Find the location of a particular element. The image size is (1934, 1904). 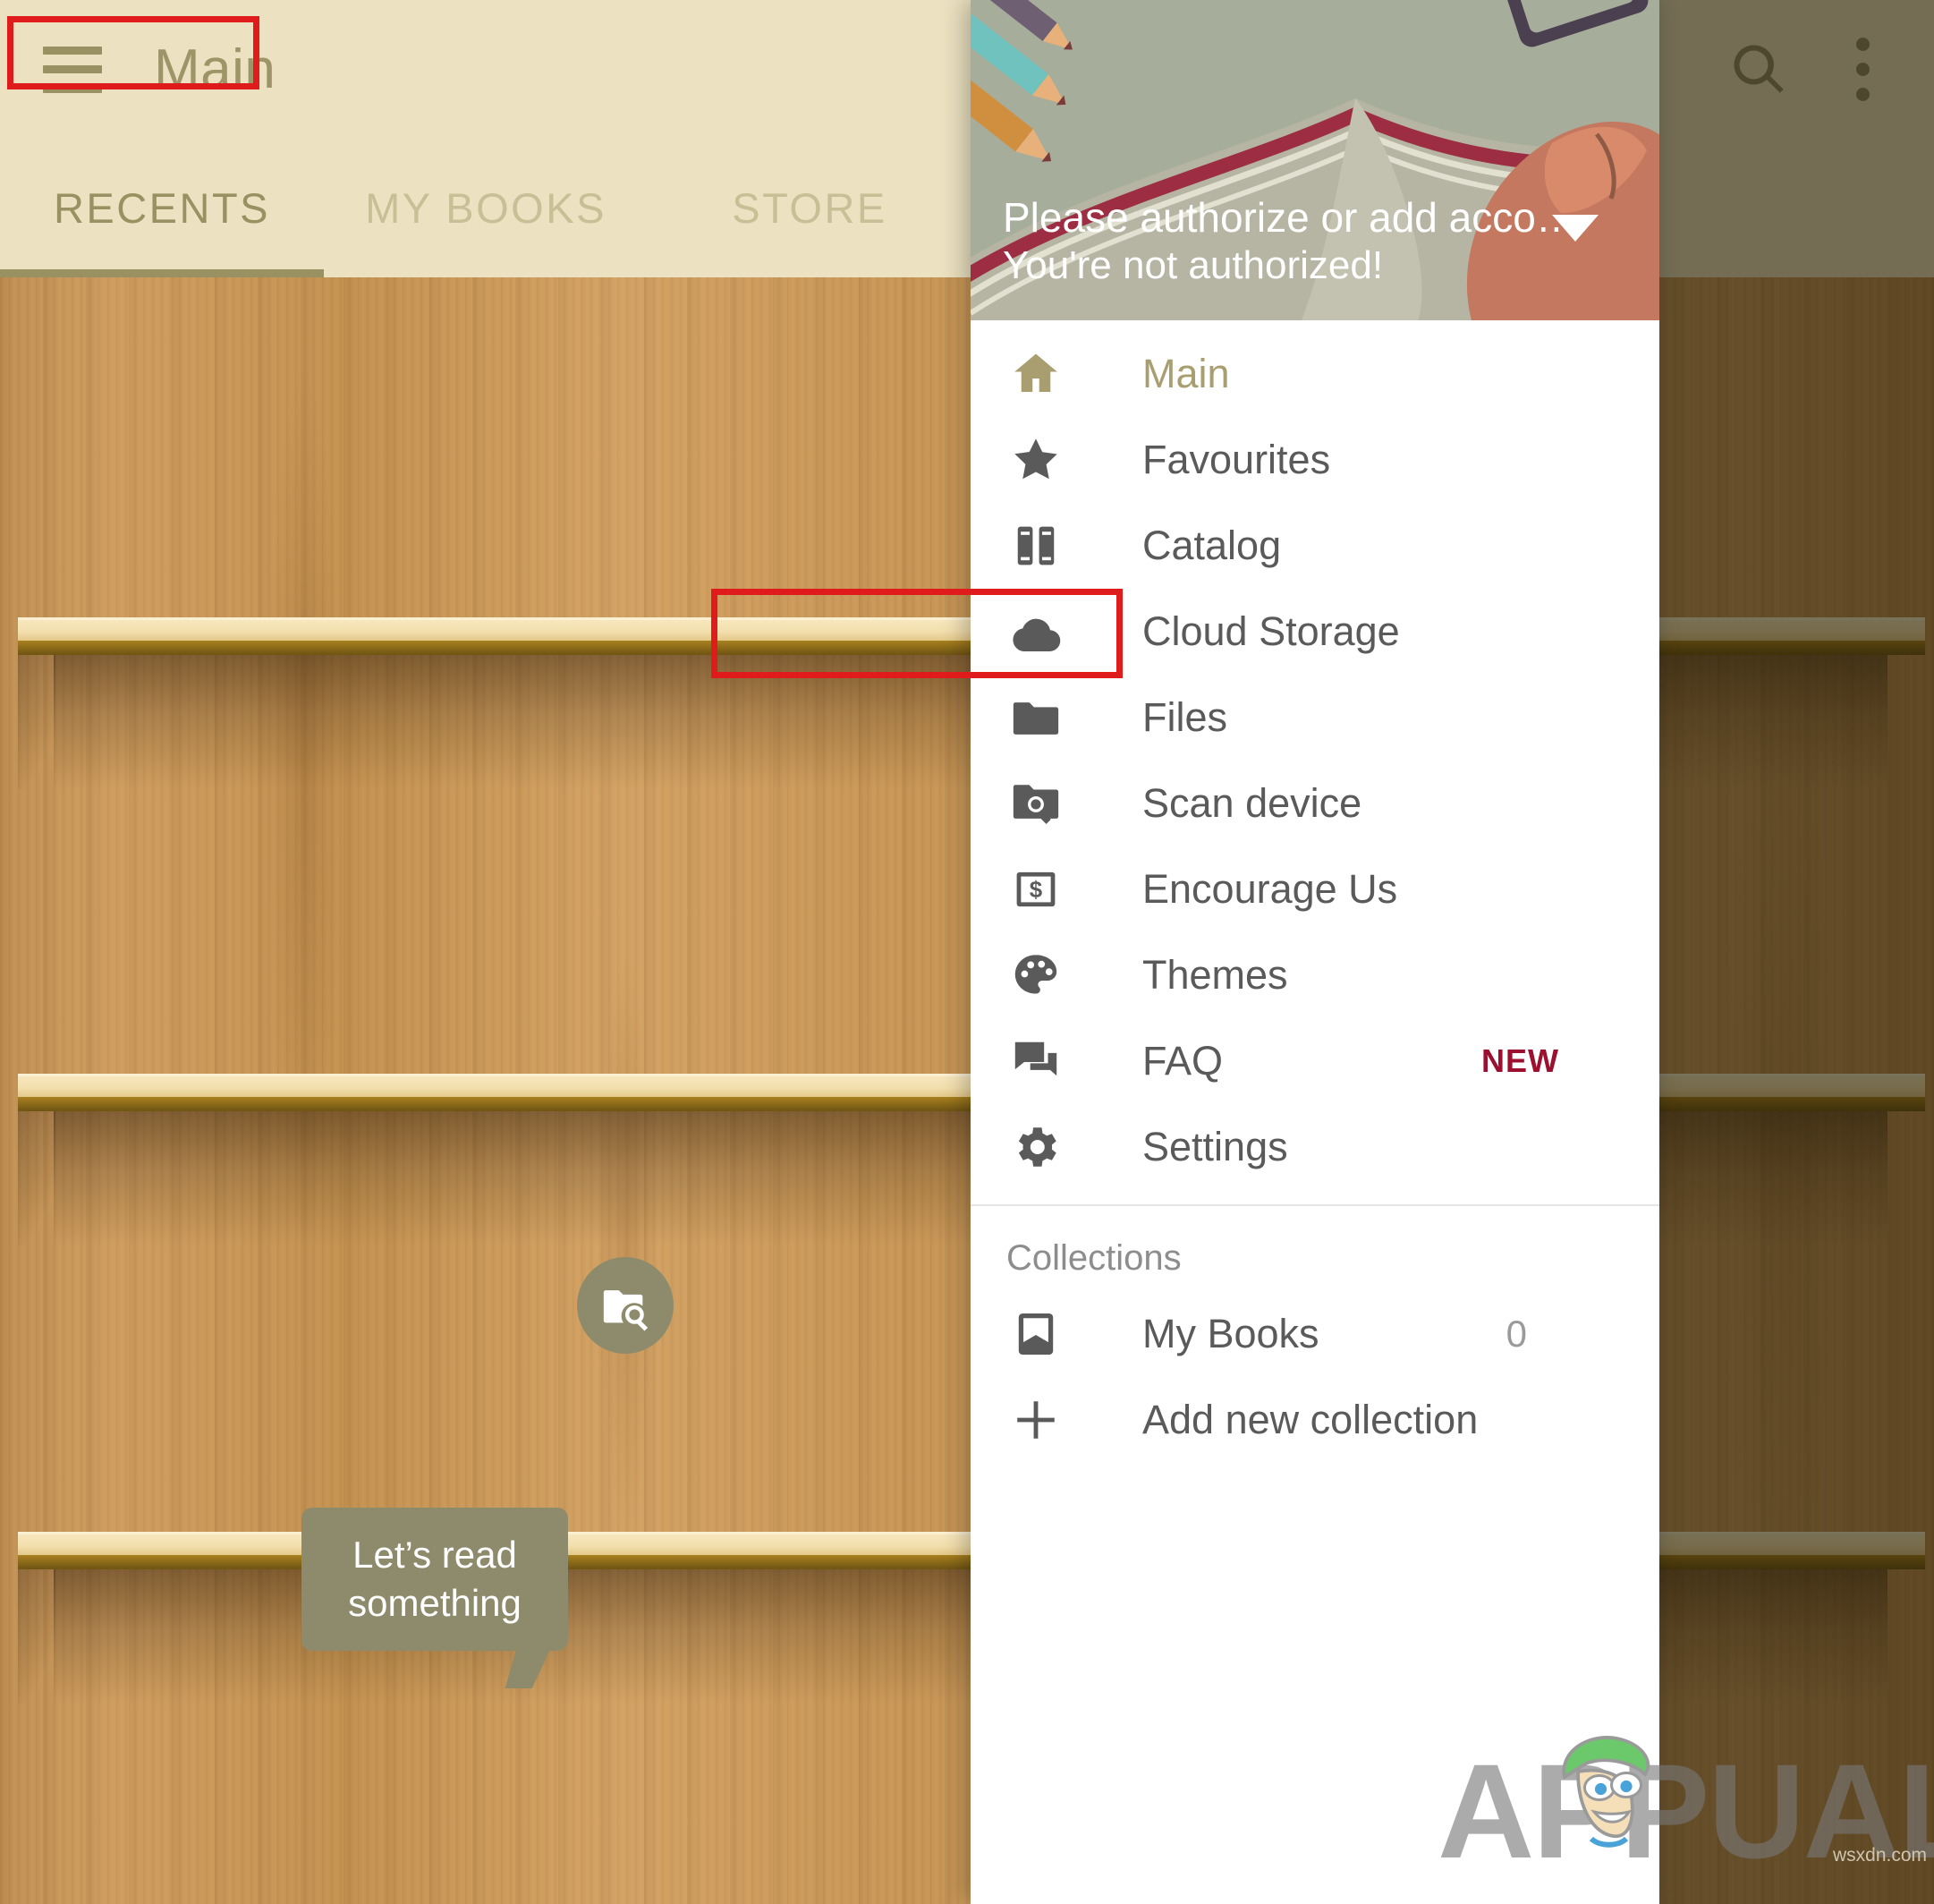

plus-icon is located at coordinates (1036, 1420).